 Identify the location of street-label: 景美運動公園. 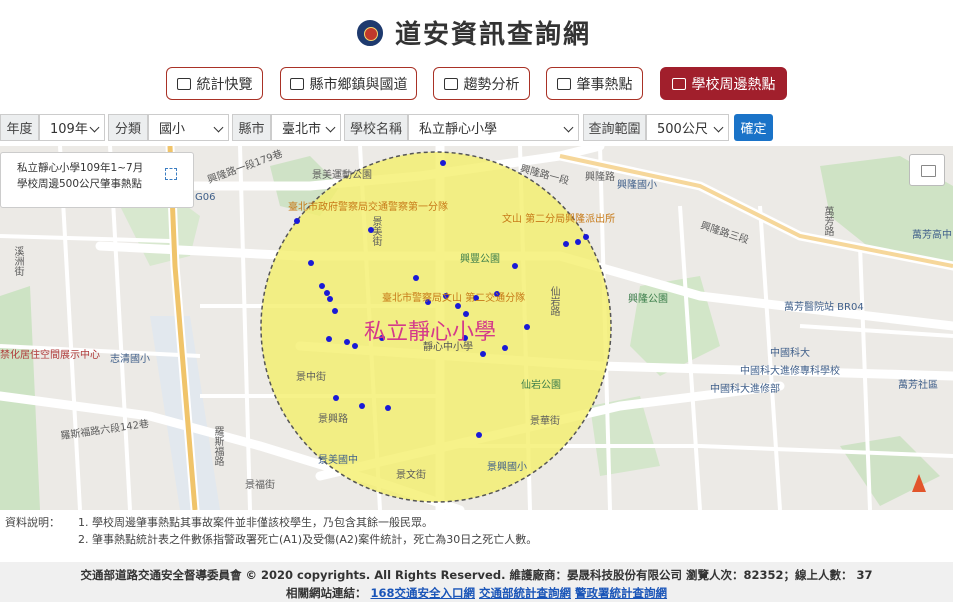
(342, 175).